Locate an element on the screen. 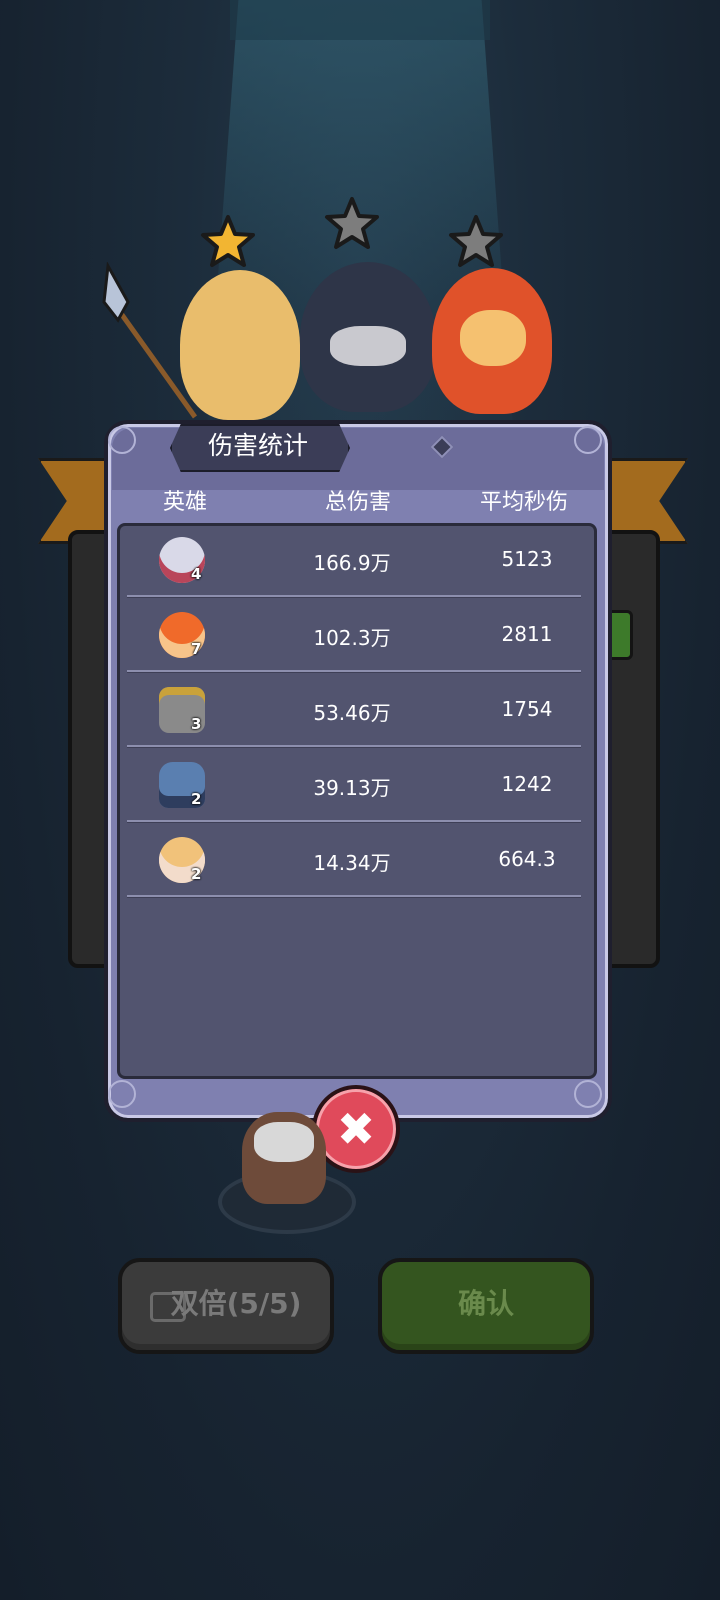  total-damage: 102.3万 is located at coordinates (352, 638).